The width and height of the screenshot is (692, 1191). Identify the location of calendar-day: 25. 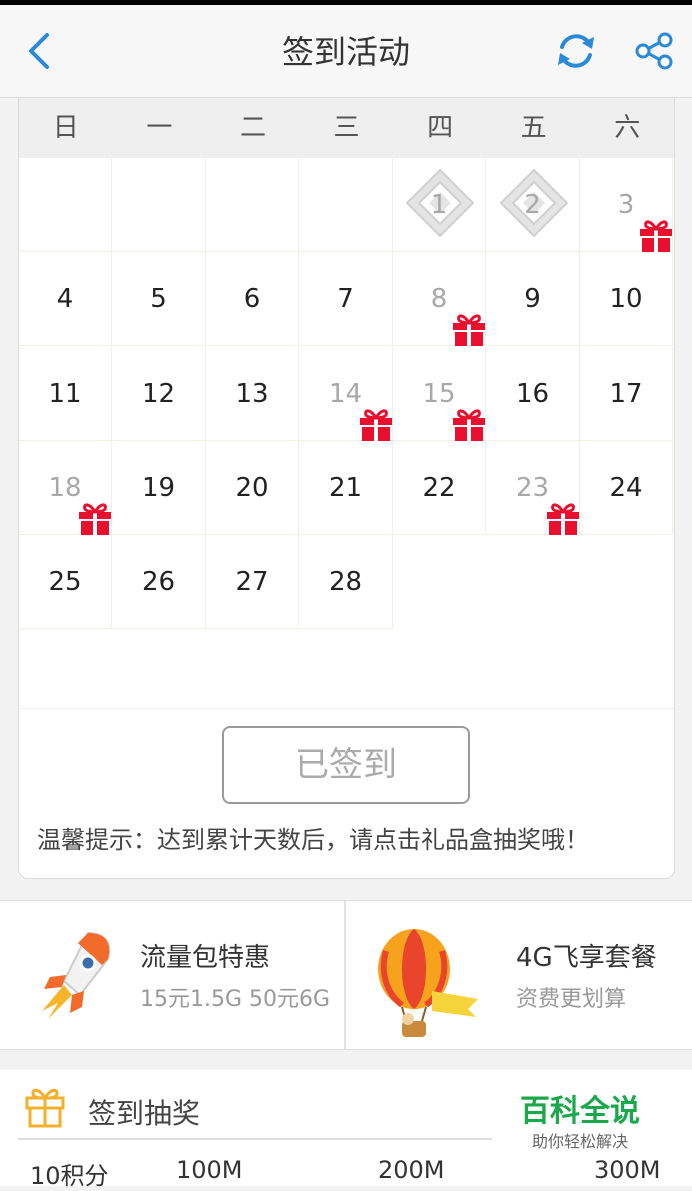
(65, 582).